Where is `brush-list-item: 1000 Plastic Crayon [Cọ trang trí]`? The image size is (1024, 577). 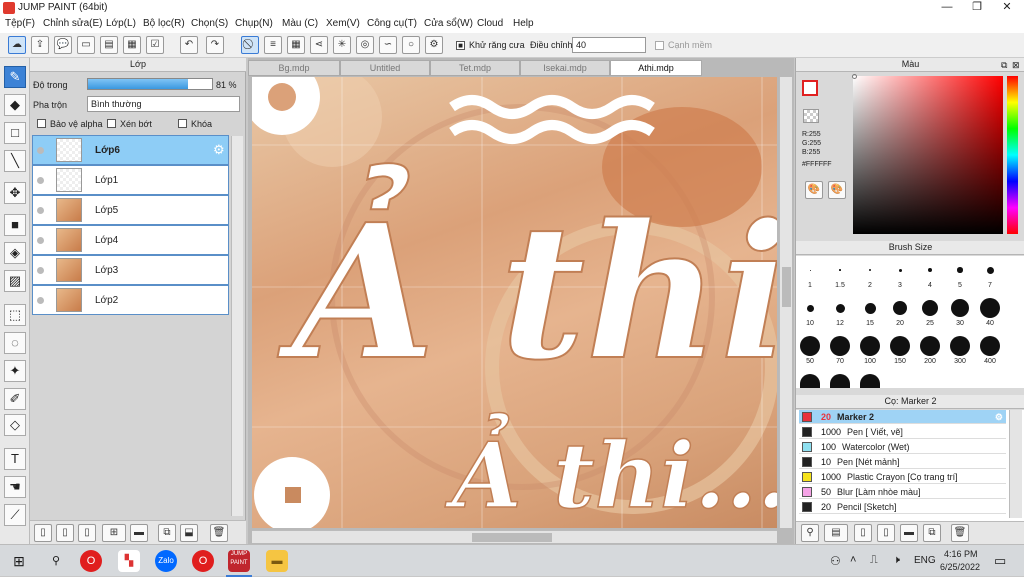
brush-list-item: 1000 Plastic Crayon [Cọ trang trí] is located at coordinates (902, 477).